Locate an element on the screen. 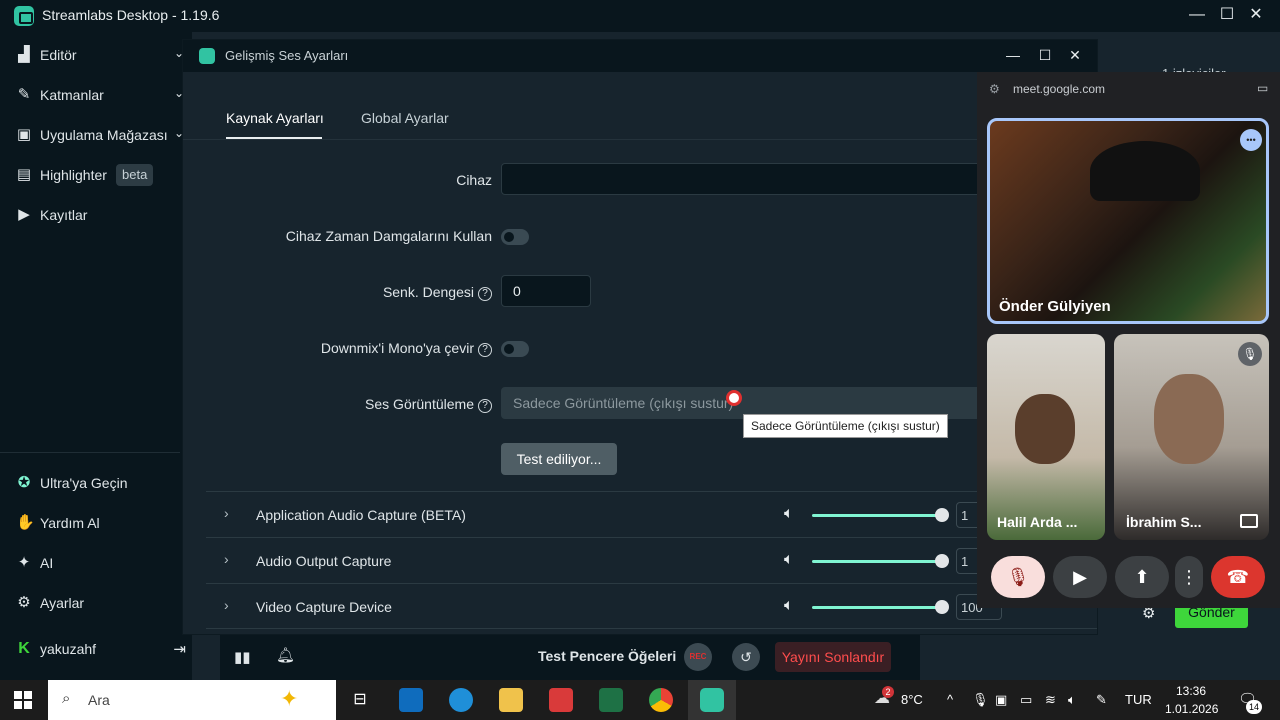 This screenshot has height=720, width=1280. username: yakuzahf is located at coordinates (68, 649).